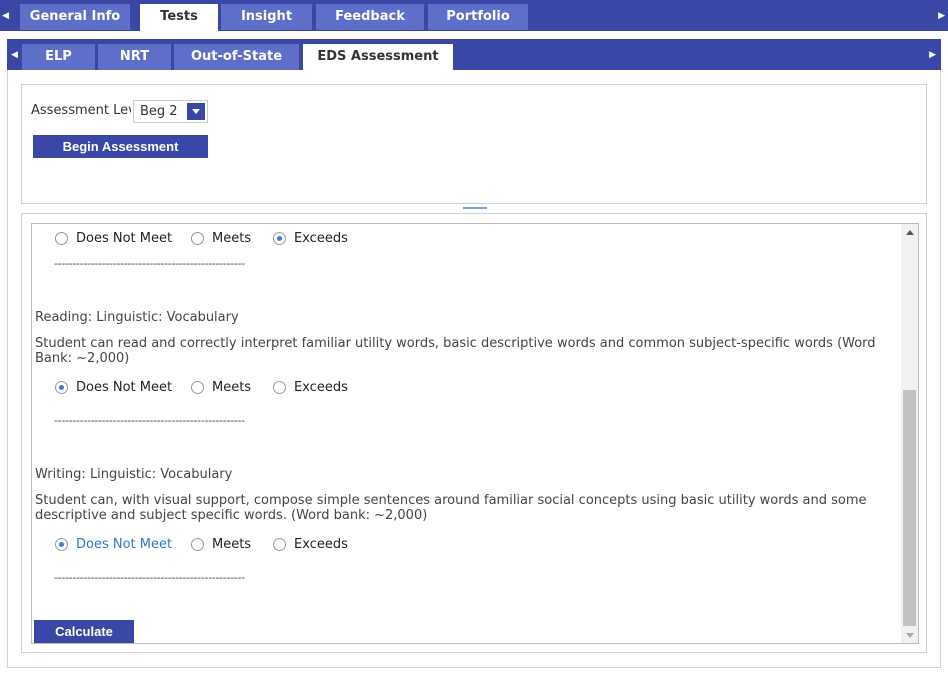  What do you see at coordinates (909, 508) in the screenshot?
I see `scrollbar-thumb` at bounding box center [909, 508].